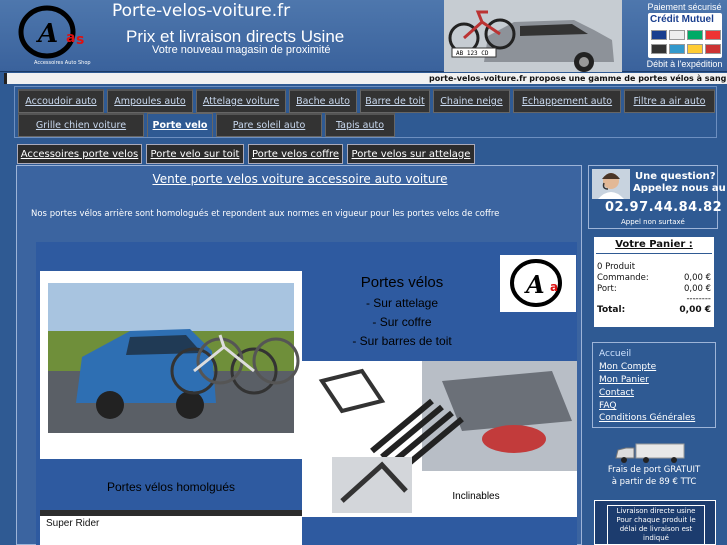  I want to click on nav-tab-echappement: Echappement auto, so click(567, 101).